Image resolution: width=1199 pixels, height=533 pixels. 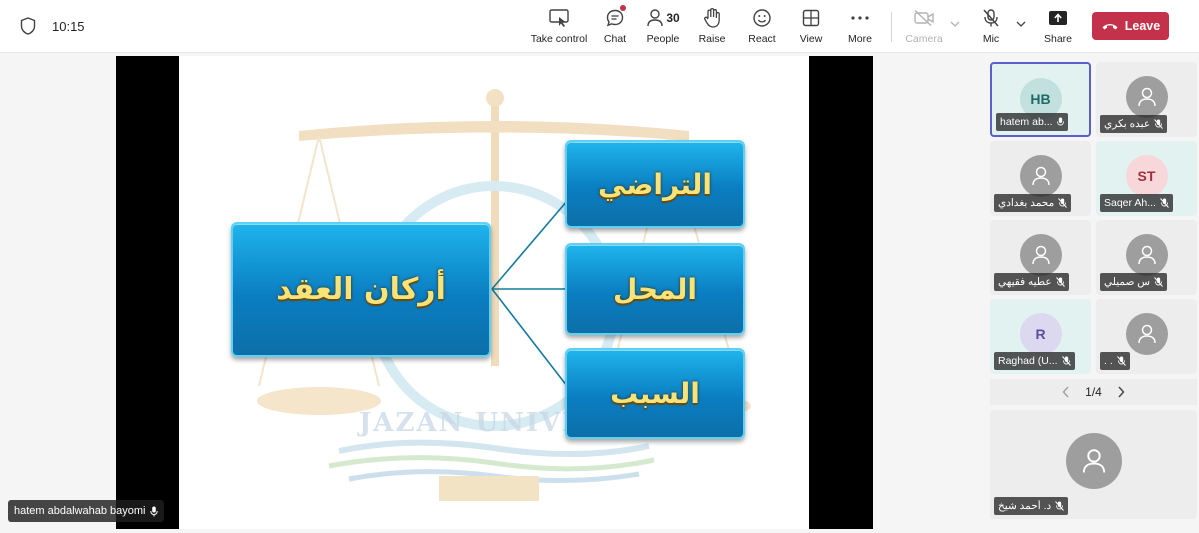 I want to click on share-label: Share, so click(x=1058, y=39).